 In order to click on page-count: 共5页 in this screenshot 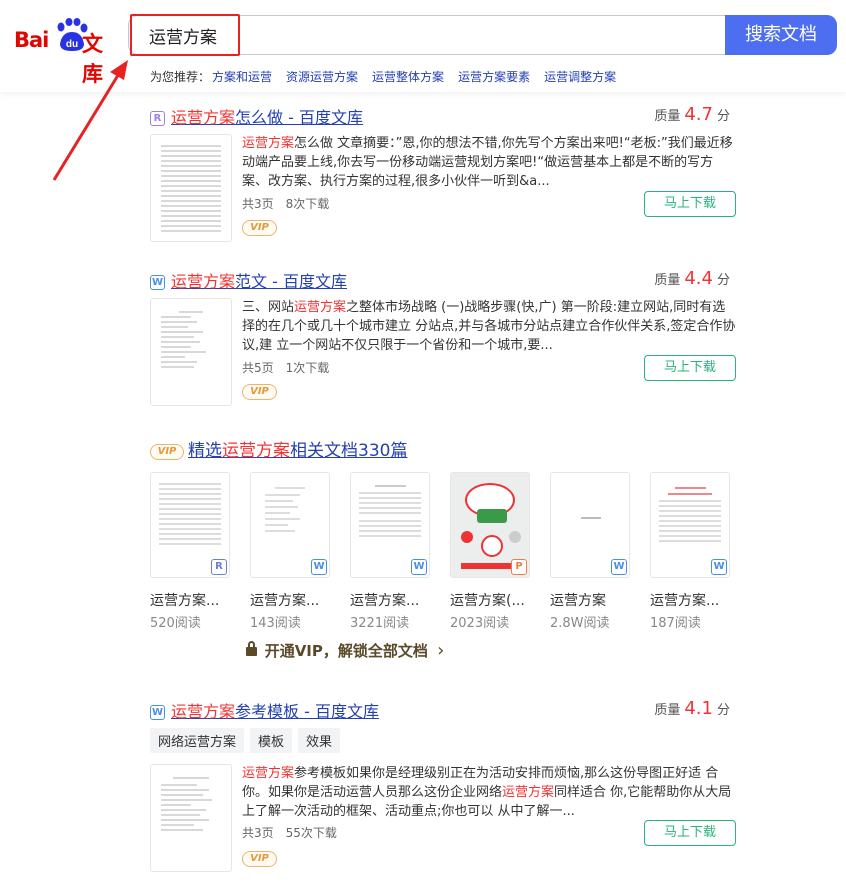, I will do `click(258, 368)`.